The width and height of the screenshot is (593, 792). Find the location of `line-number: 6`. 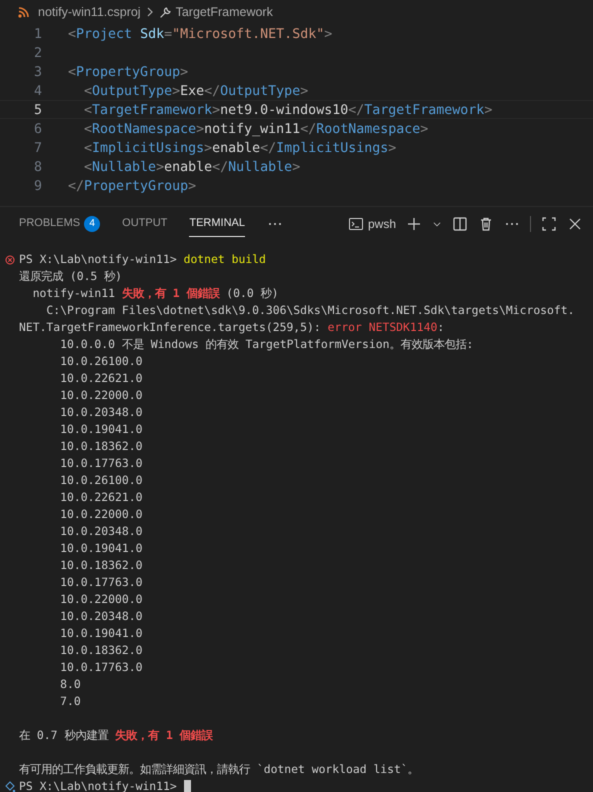

line-number: 6 is located at coordinates (37, 129).